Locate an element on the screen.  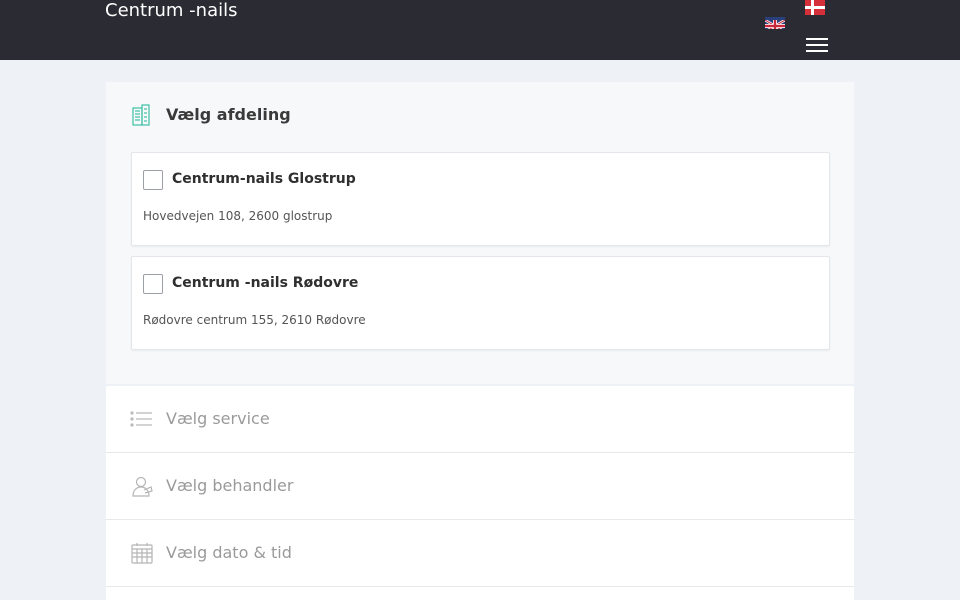
step-service: Vælg service is located at coordinates (480, 419).